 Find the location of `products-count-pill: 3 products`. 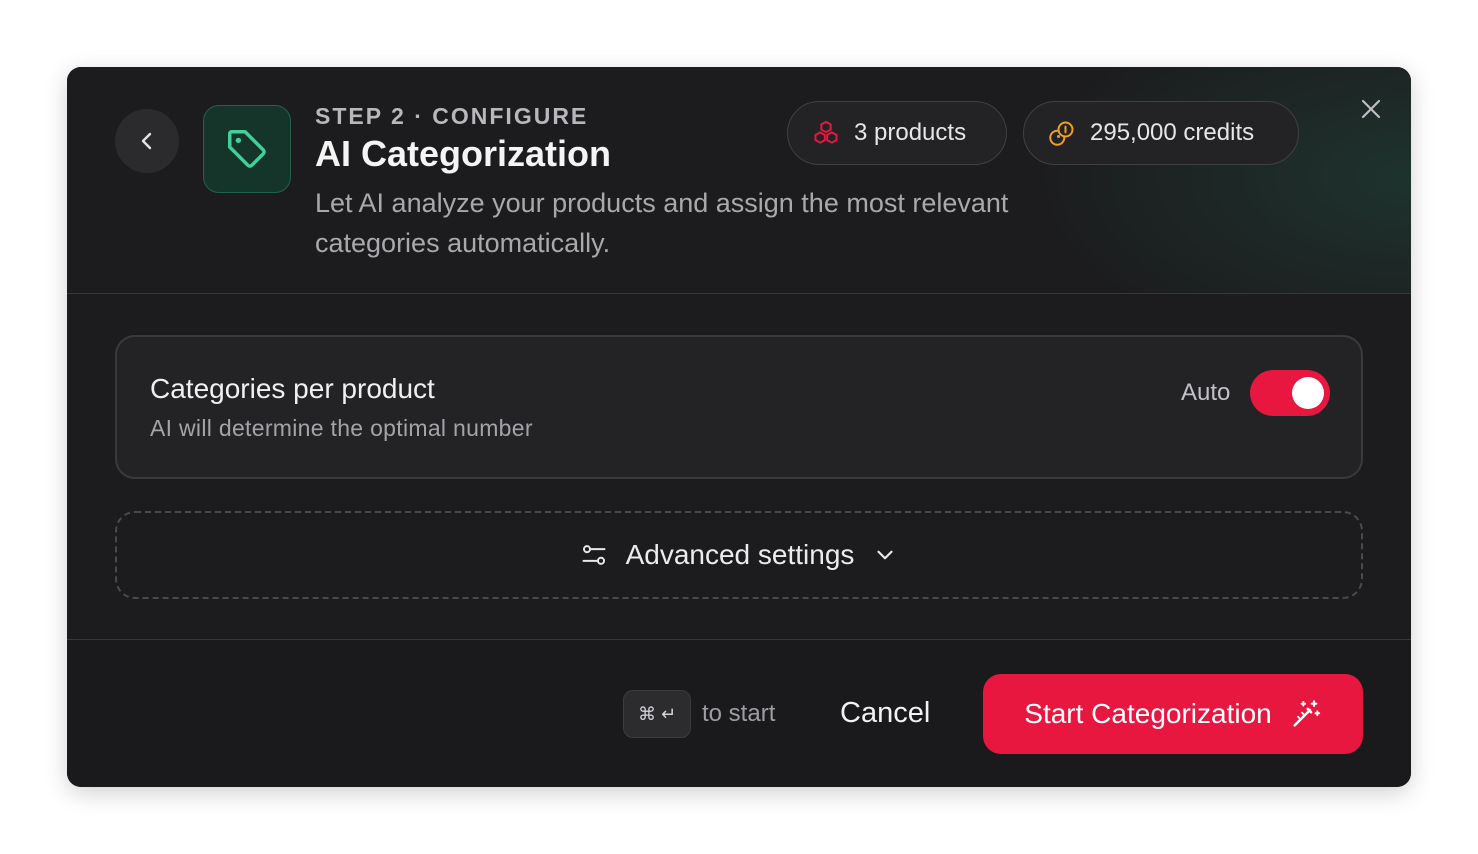

products-count-pill: 3 products is located at coordinates (897, 133).